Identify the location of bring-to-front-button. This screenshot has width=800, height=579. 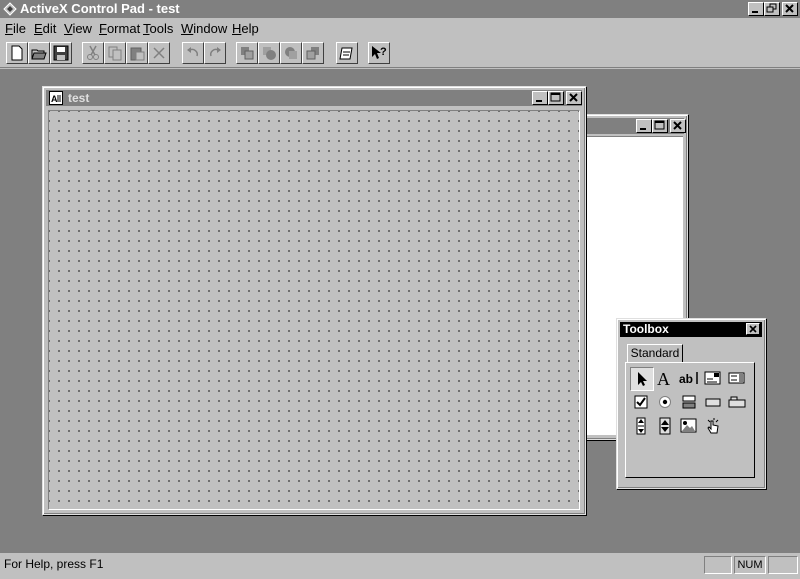
(247, 53).